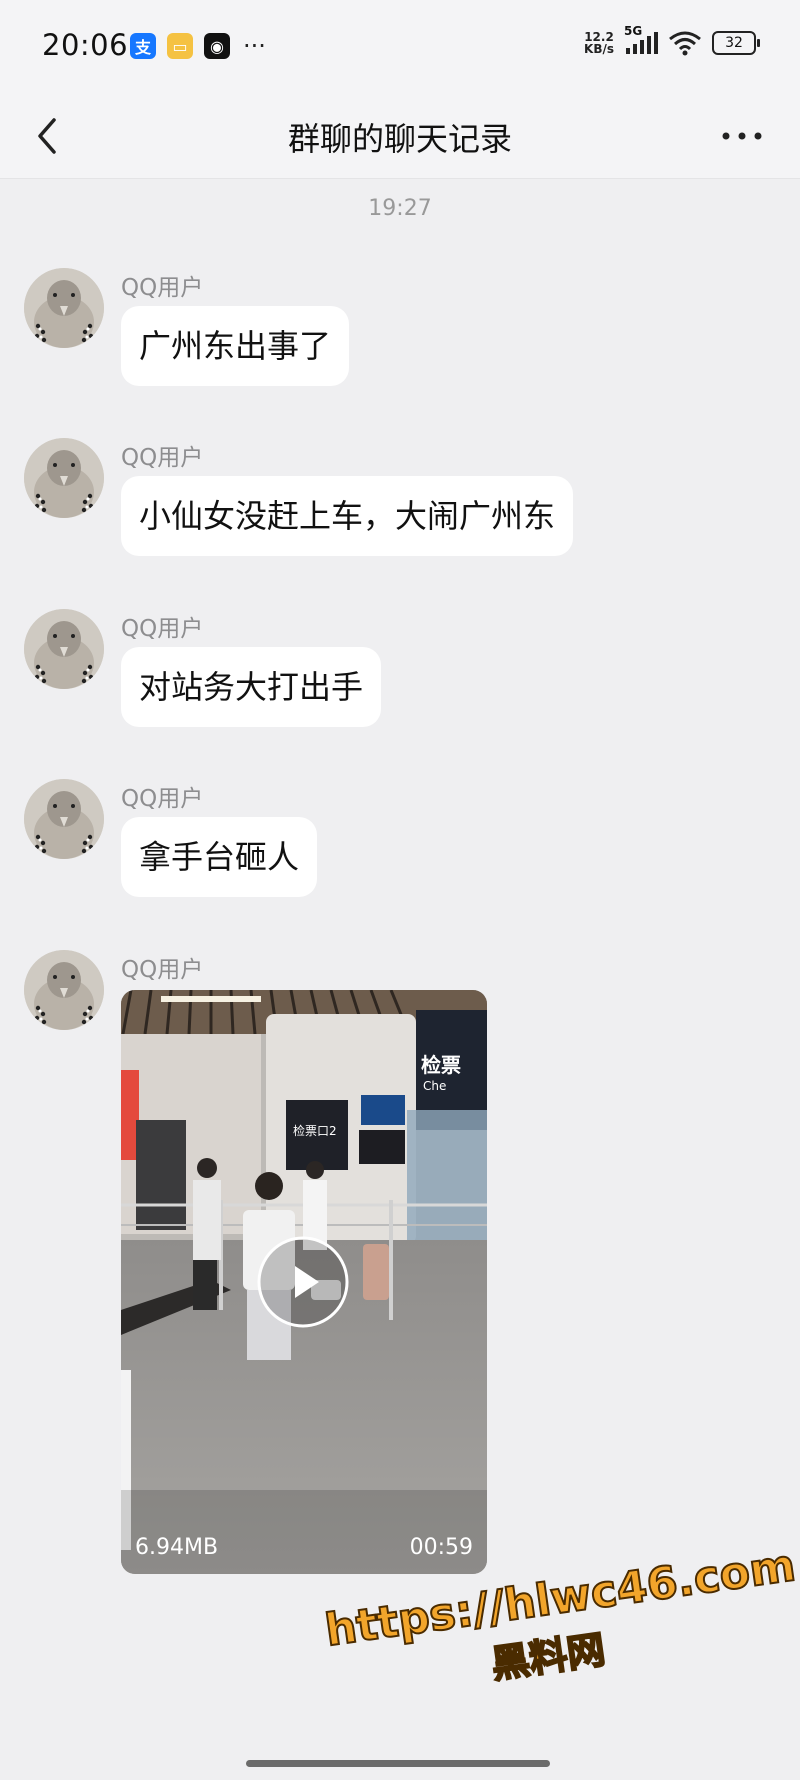 This screenshot has width=800, height=1780. Describe the element at coordinates (742, 136) in the screenshot. I see `more-options-icon` at that location.